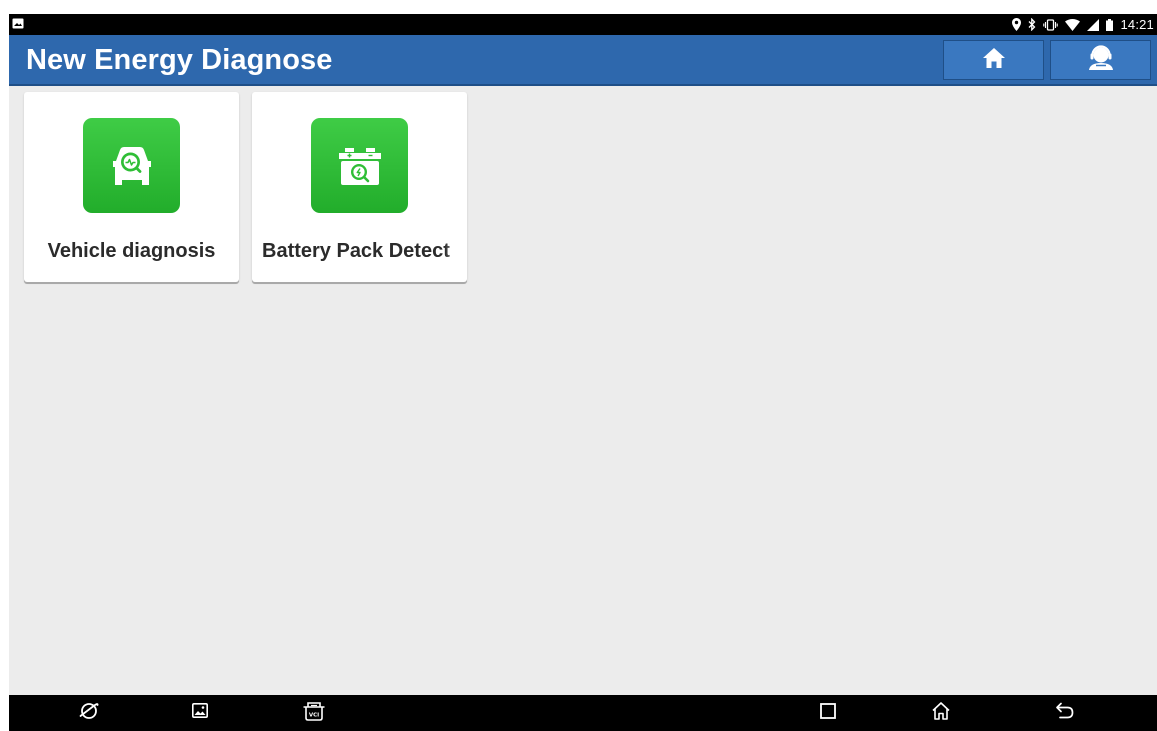 The height and width of the screenshot is (731, 1157). What do you see at coordinates (1051, 24) in the screenshot?
I see `vibrate-icon` at bounding box center [1051, 24].